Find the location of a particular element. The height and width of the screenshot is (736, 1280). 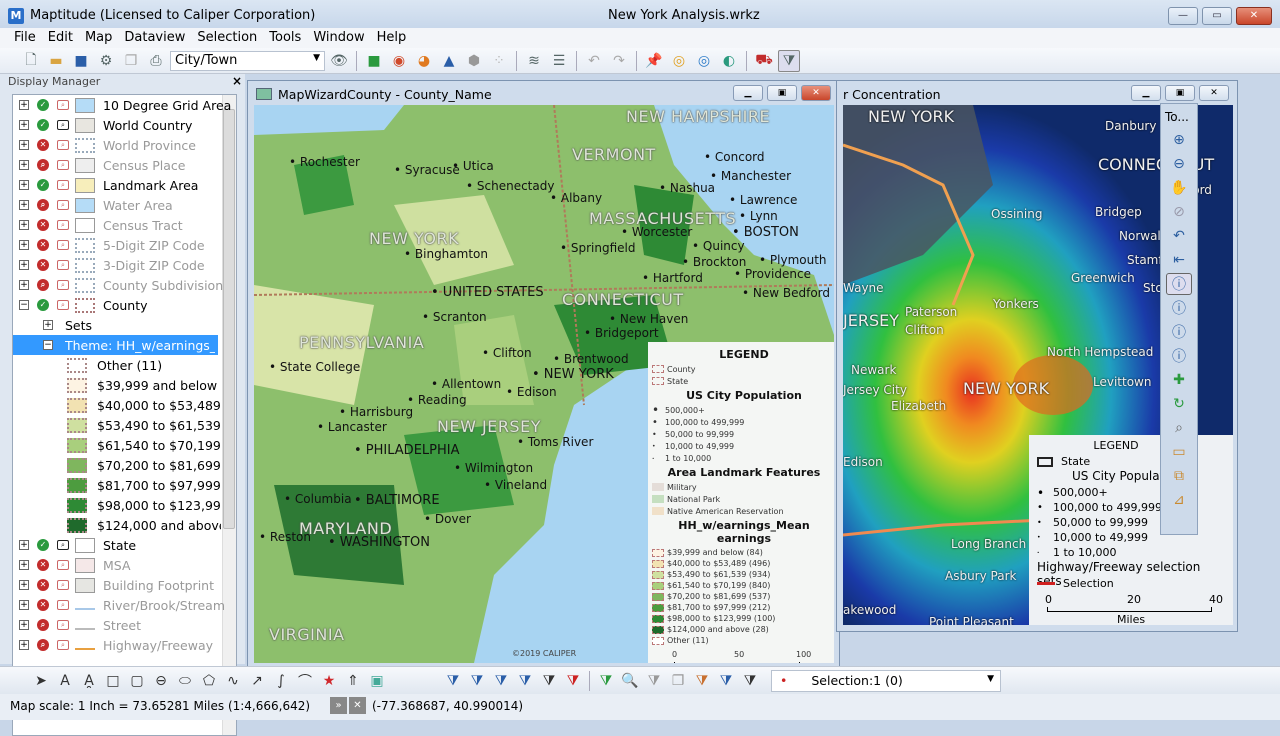

select-by-pointing-icon: ⧩ is located at coordinates (453, 681).